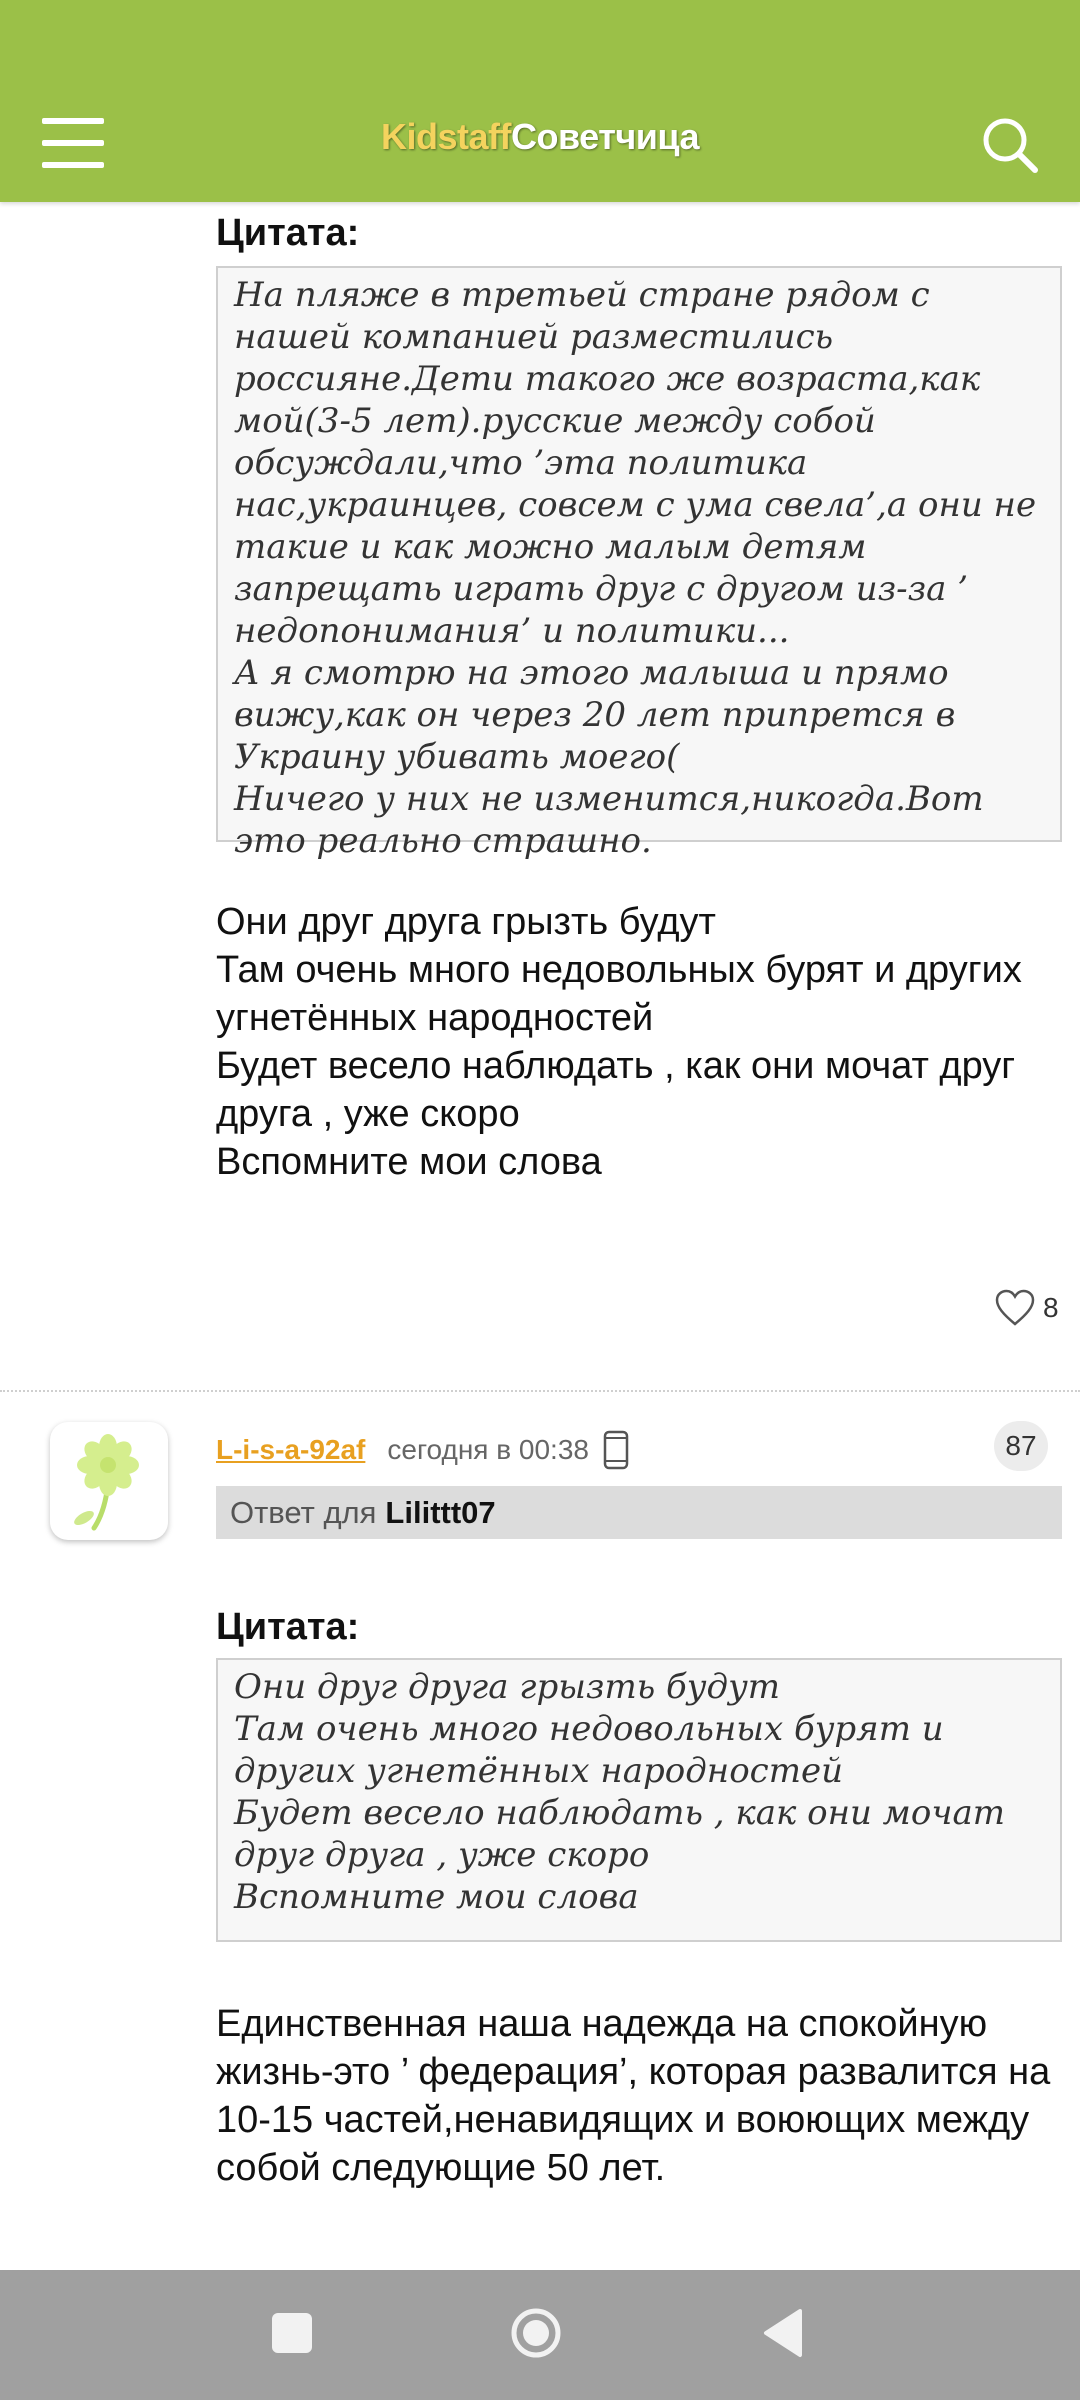 The height and width of the screenshot is (2400, 1080). I want to click on brand-part1: Kidstaff, so click(446, 136).